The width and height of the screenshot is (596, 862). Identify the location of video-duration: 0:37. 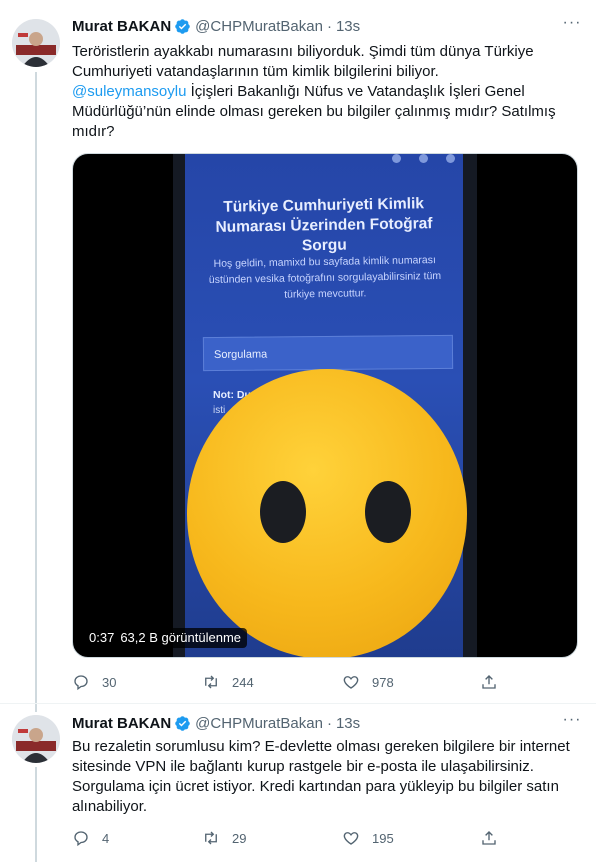
(102, 637).